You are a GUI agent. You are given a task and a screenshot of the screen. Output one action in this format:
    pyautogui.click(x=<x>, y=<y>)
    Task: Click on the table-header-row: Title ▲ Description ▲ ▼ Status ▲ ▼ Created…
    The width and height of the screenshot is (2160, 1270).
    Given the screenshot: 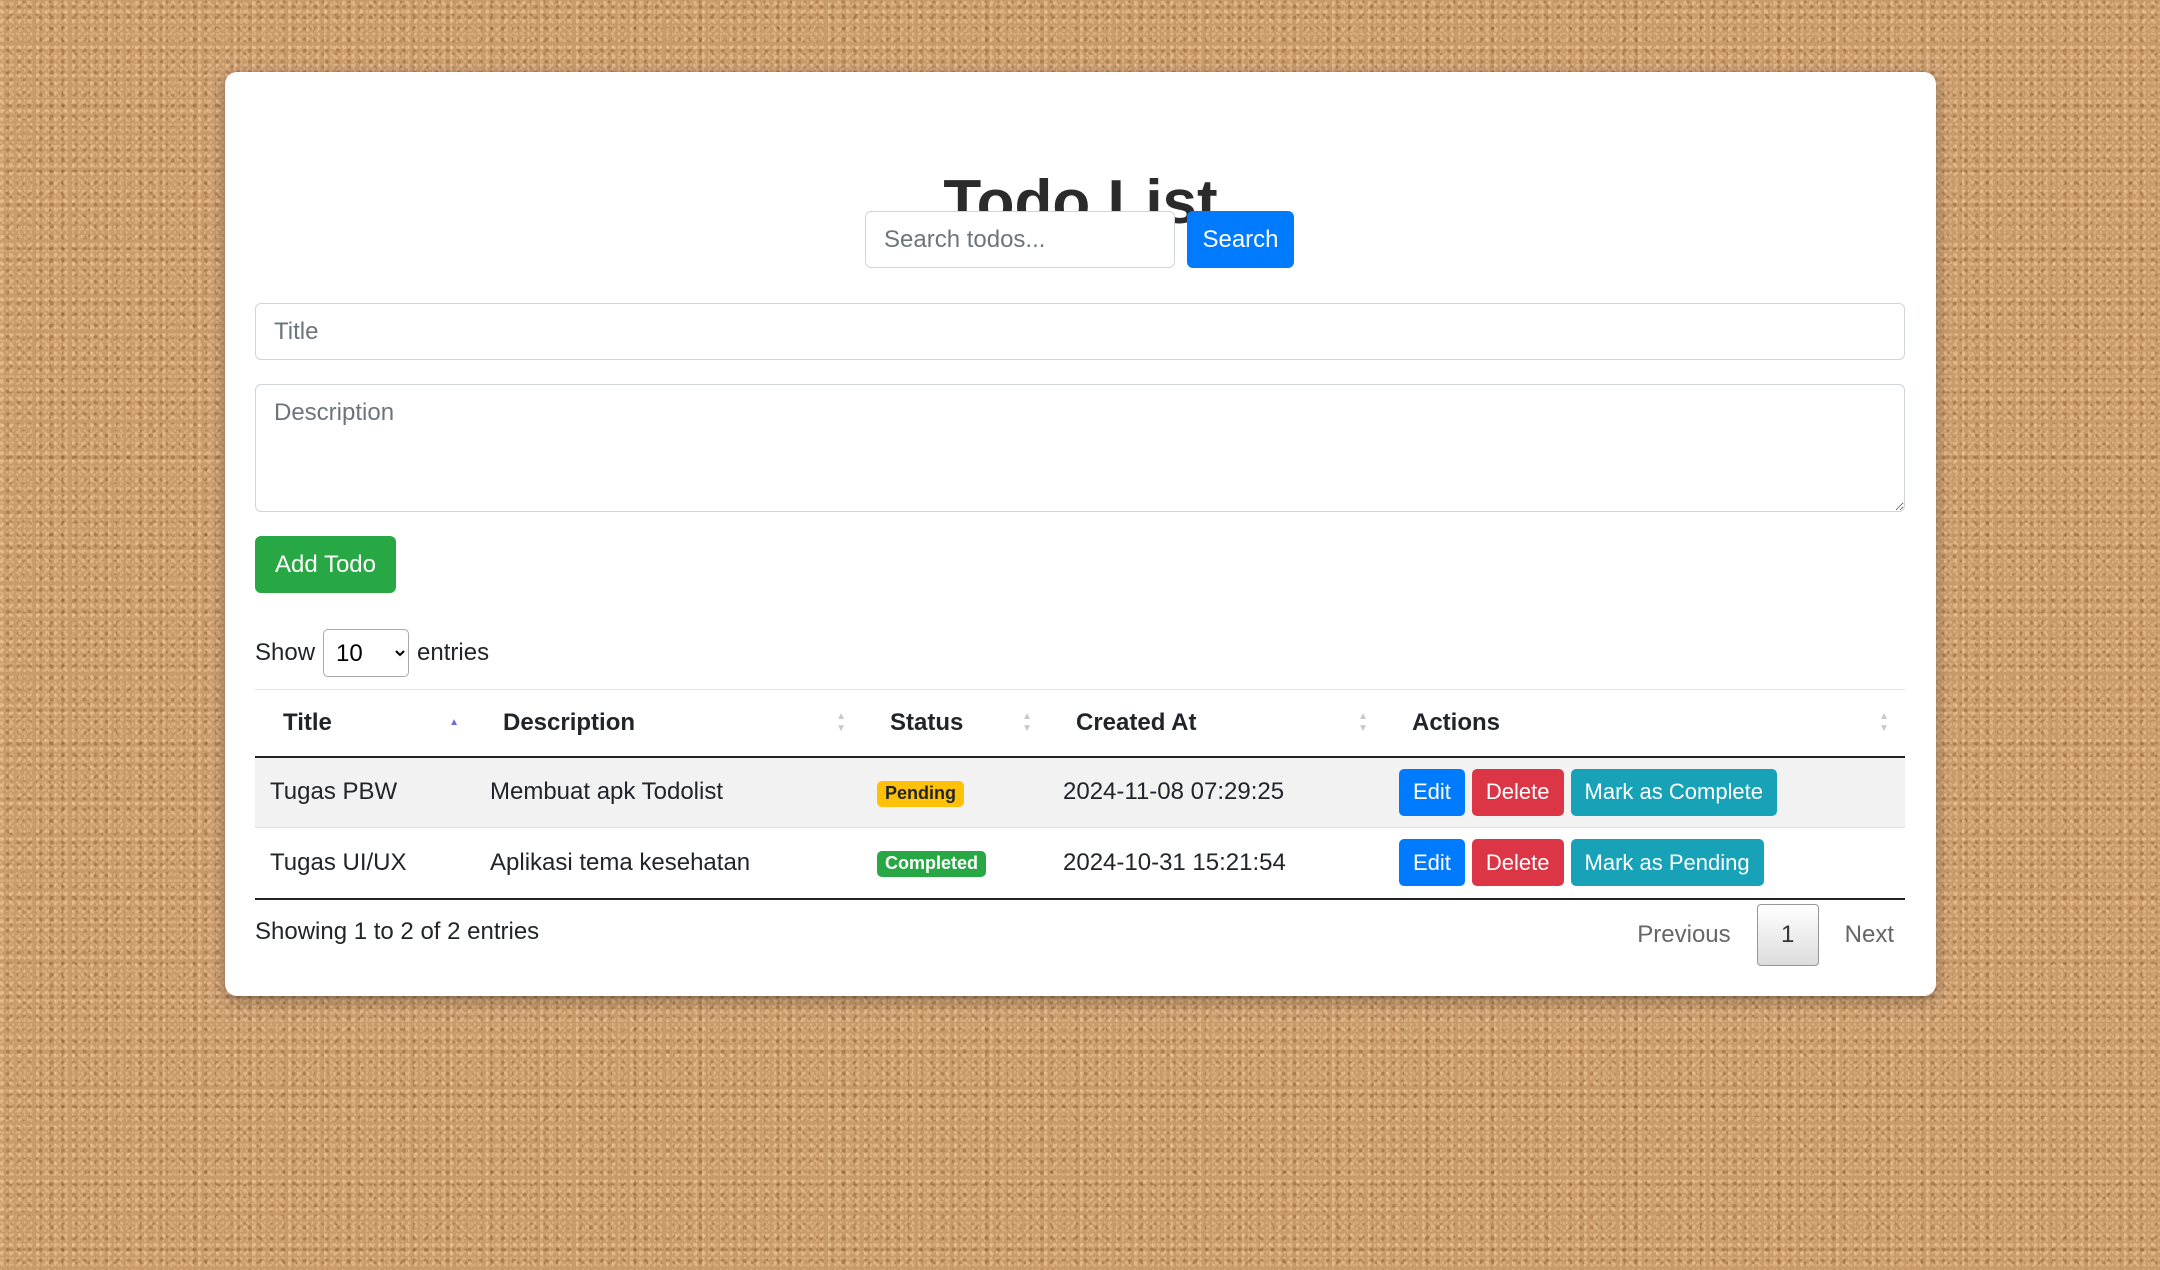 What is the action you would take?
    pyautogui.click(x=1080, y=723)
    